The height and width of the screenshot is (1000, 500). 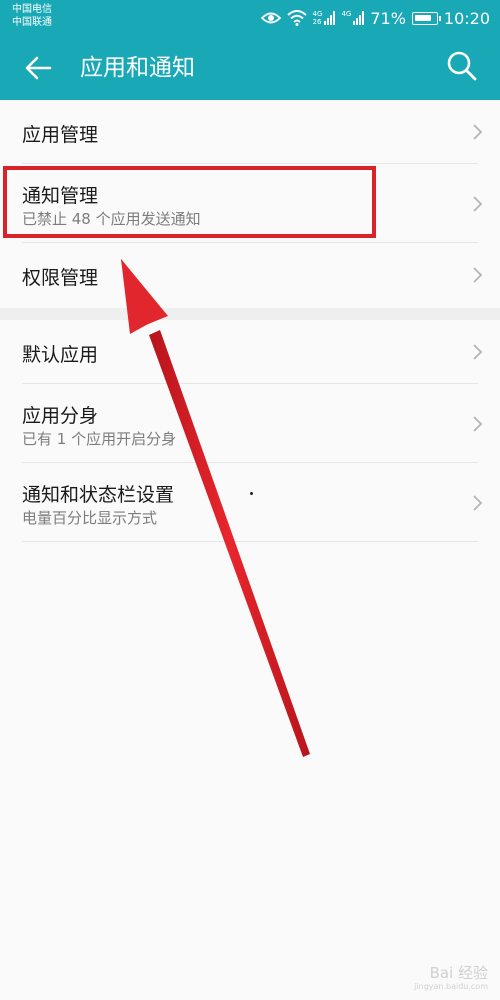 I want to click on search-icon, so click(x=462, y=66).